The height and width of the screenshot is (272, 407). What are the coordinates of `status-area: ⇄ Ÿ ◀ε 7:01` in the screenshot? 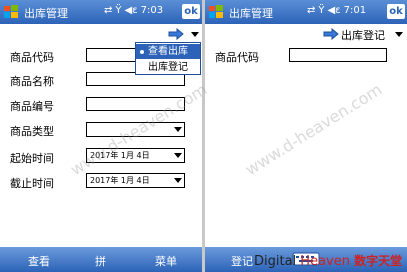 It's located at (336, 10).